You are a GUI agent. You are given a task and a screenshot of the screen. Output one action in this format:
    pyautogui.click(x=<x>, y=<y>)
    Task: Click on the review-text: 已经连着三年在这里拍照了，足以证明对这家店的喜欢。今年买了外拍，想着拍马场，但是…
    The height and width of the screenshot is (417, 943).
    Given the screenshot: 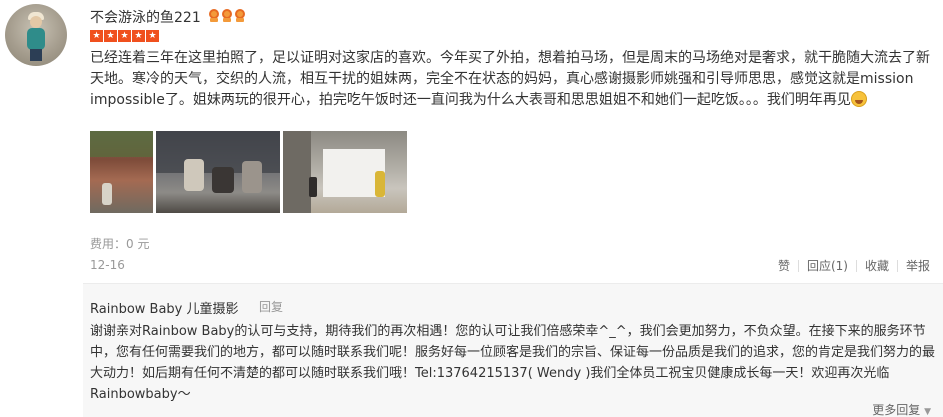 What is the action you would take?
    pyautogui.click(x=510, y=79)
    